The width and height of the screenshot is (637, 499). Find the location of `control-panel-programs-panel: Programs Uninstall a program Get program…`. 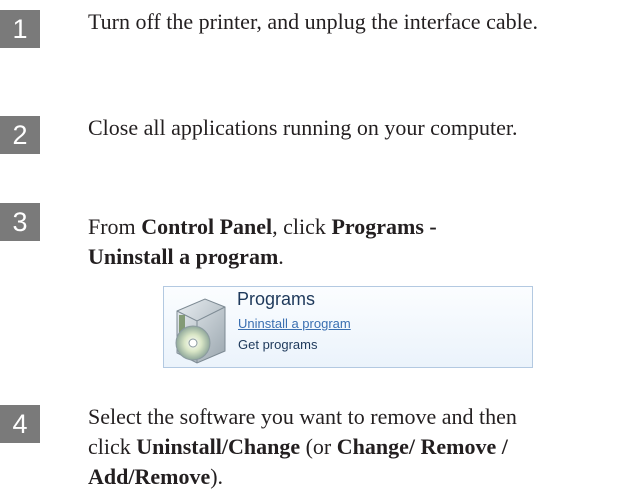

control-panel-programs-panel: Programs Uninstall a program Get program… is located at coordinates (348, 327).